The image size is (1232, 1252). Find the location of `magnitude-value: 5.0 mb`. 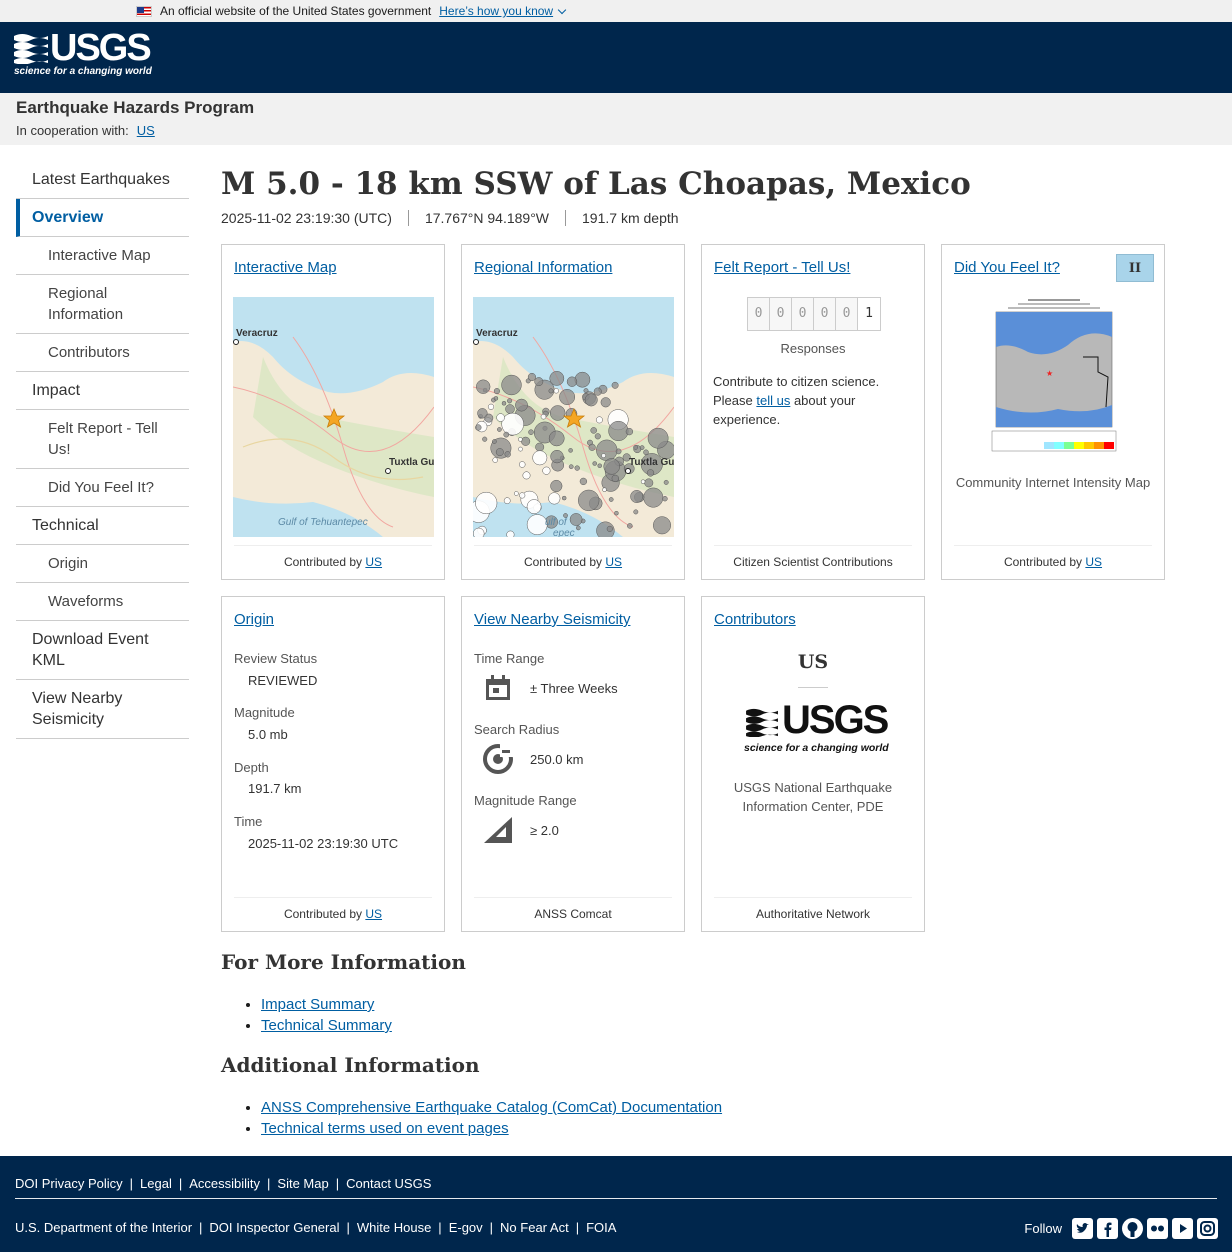

magnitude-value: 5.0 mb is located at coordinates (268, 734).